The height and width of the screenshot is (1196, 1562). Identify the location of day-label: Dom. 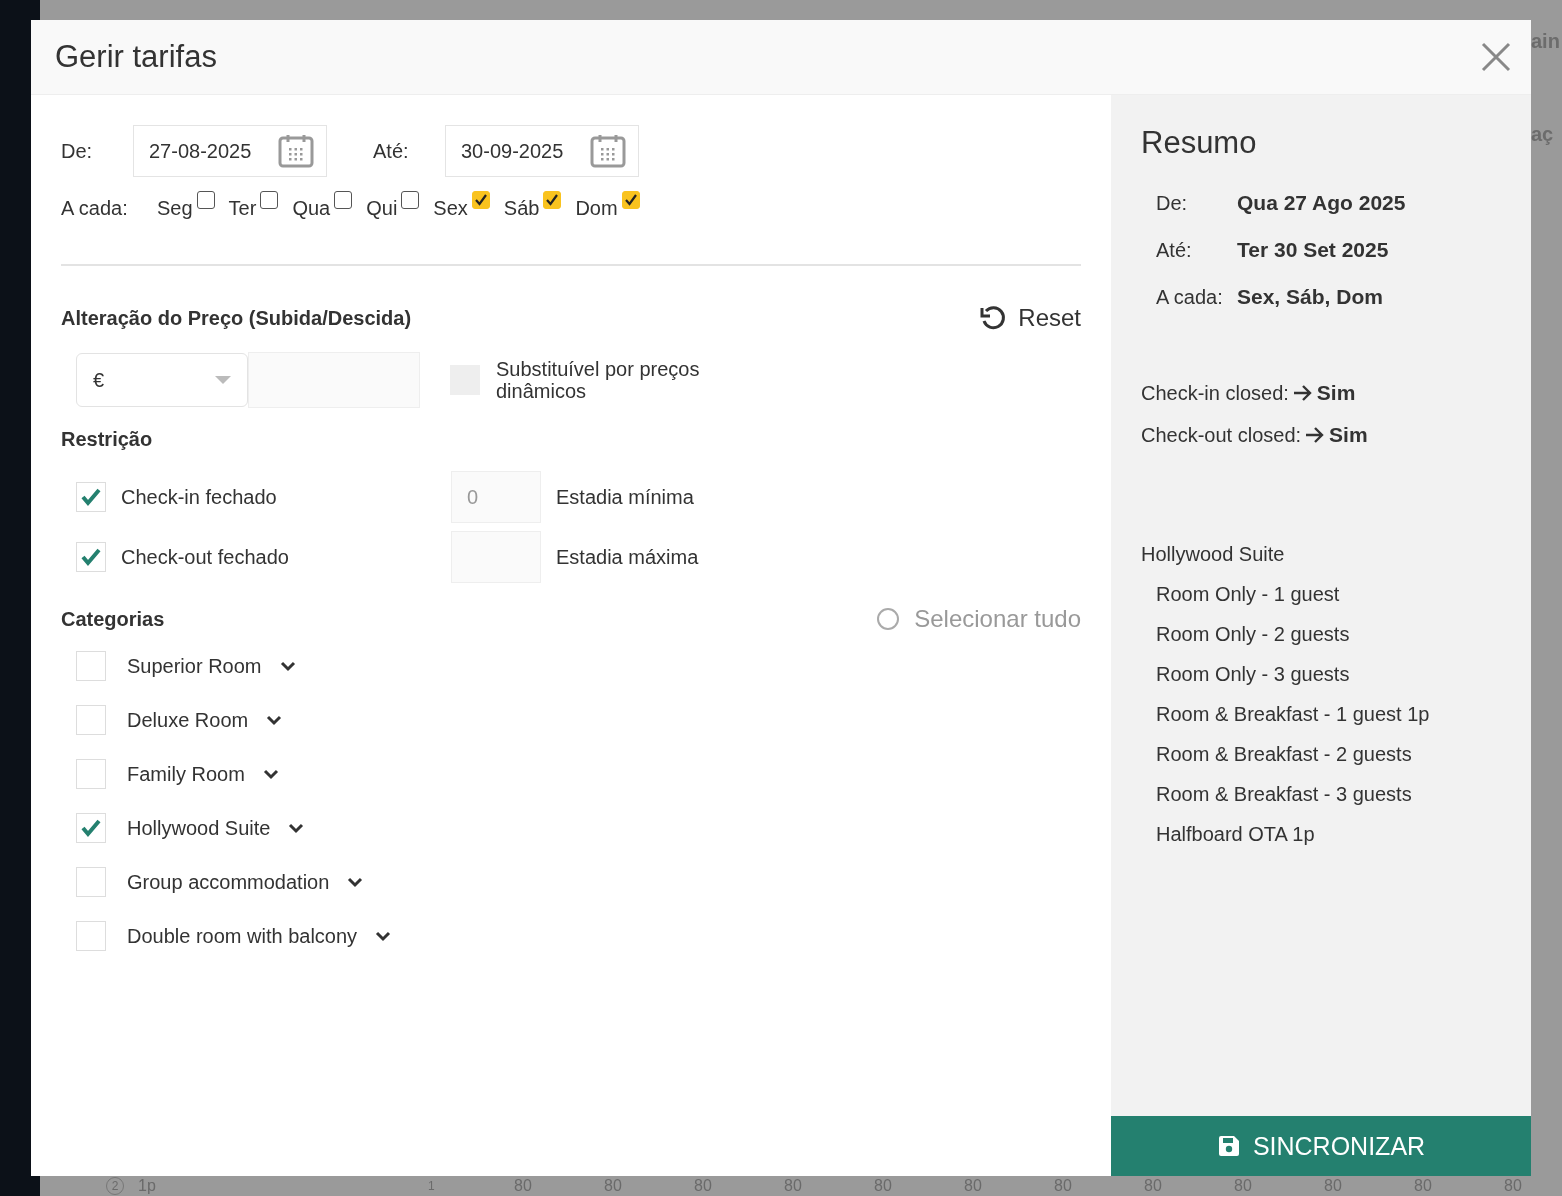
(596, 208).